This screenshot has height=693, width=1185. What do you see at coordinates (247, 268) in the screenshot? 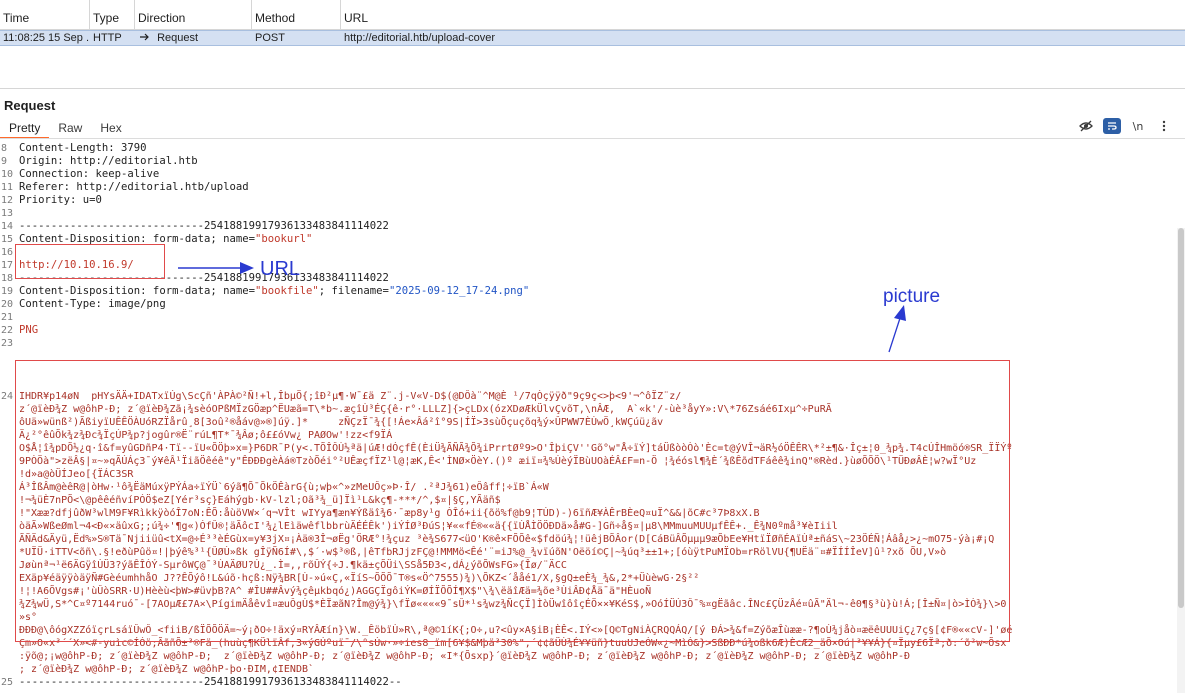
I see `url-arrow-head` at bounding box center [247, 268].